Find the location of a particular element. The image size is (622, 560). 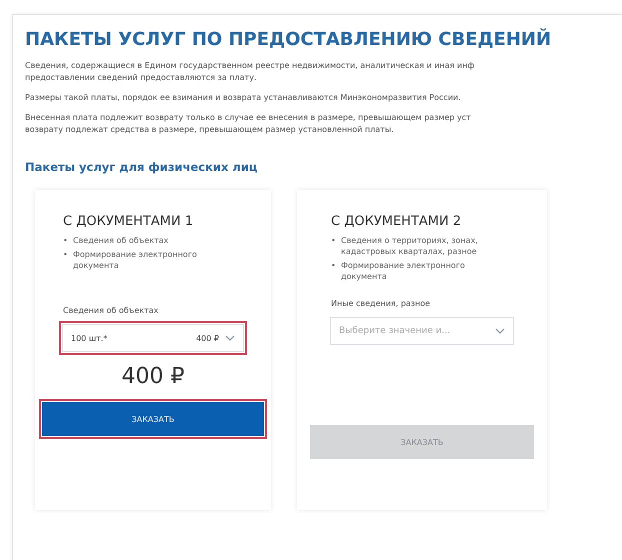

feature-text: Сведения о территориях, зонах, кадастровых кварталах, разное is located at coordinates (410, 246).